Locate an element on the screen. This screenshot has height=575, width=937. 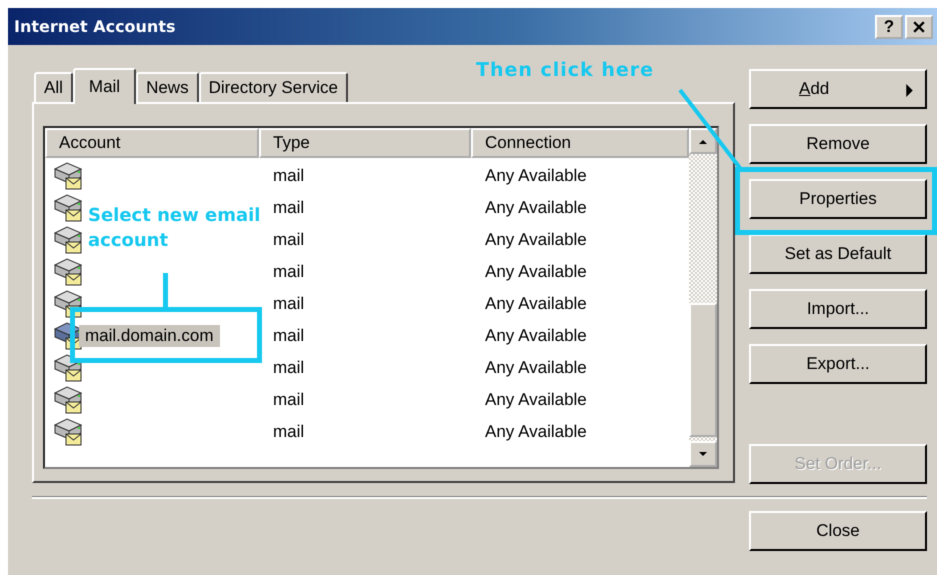
tab: News is located at coordinates (167, 87).